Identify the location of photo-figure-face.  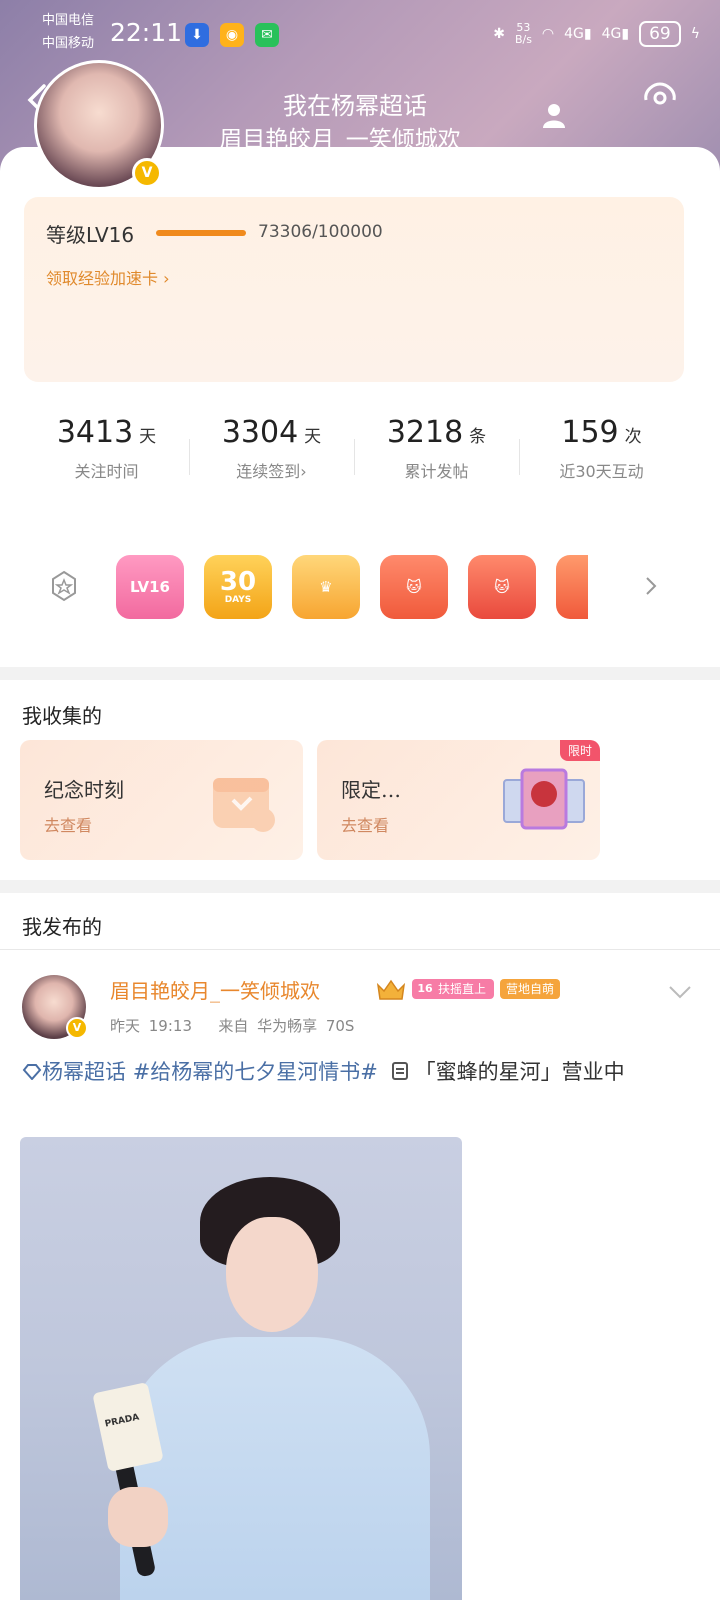
(272, 1274).